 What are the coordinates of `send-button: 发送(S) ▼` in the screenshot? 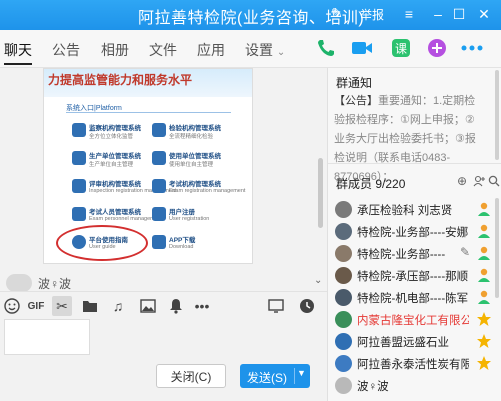 It's located at (275, 376).